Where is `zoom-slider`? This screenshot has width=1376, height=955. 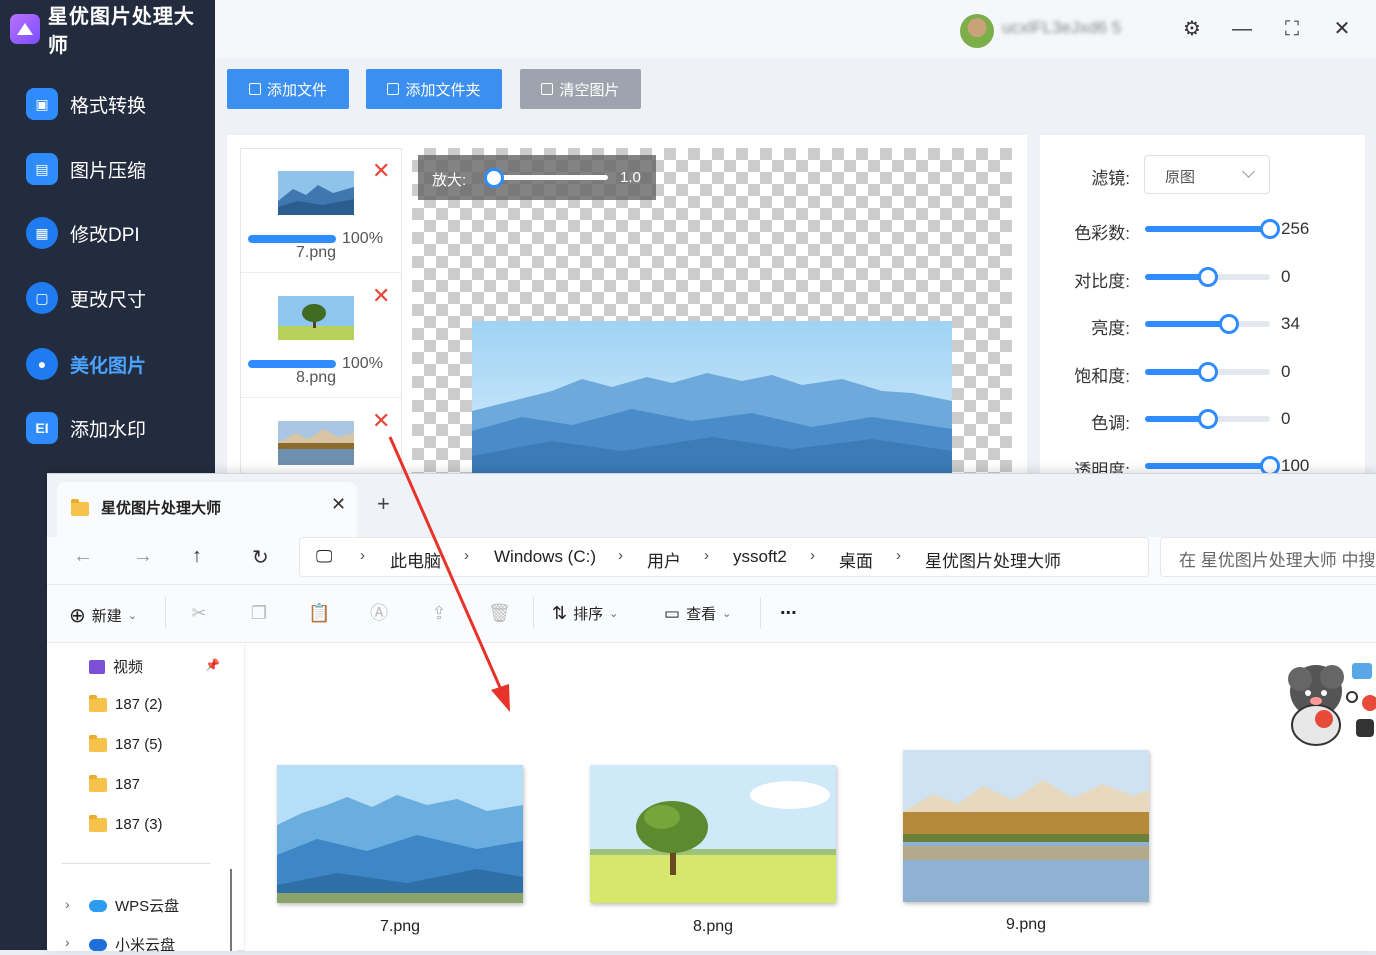
zoom-slider is located at coordinates (549, 177).